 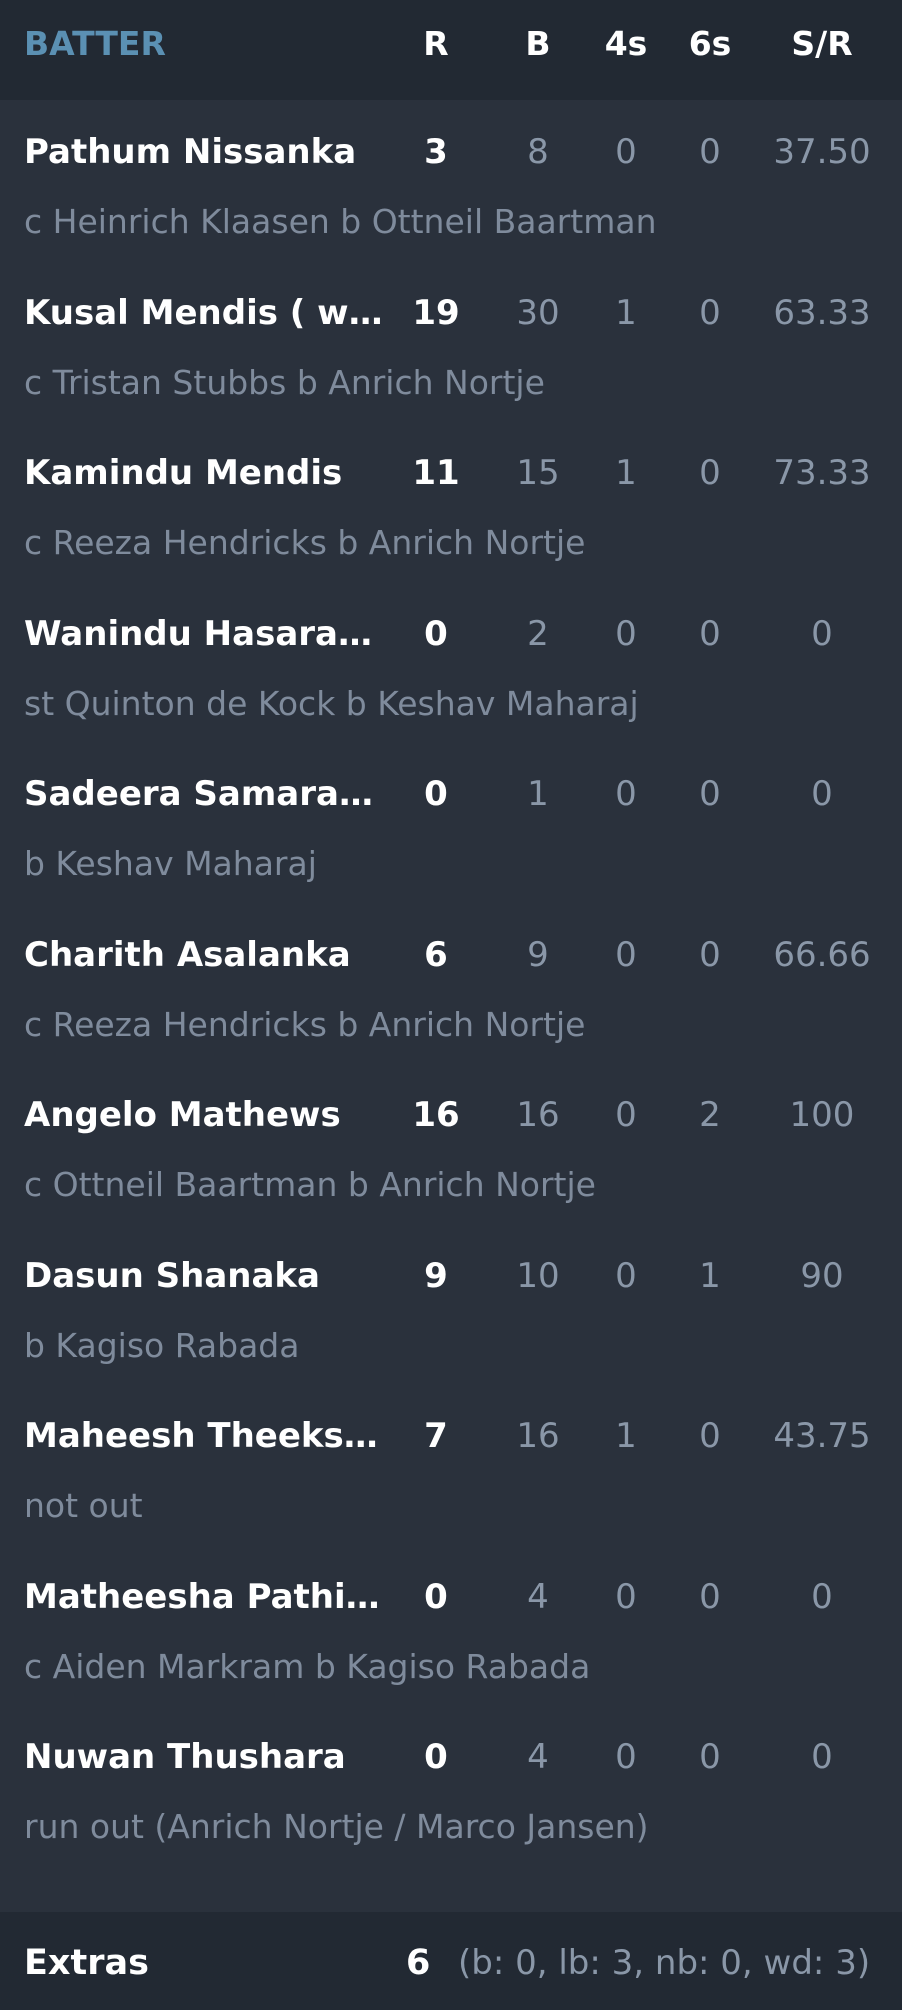 I want to click on batter-dismissal: b Keshav Maharaj, so click(x=170, y=863).